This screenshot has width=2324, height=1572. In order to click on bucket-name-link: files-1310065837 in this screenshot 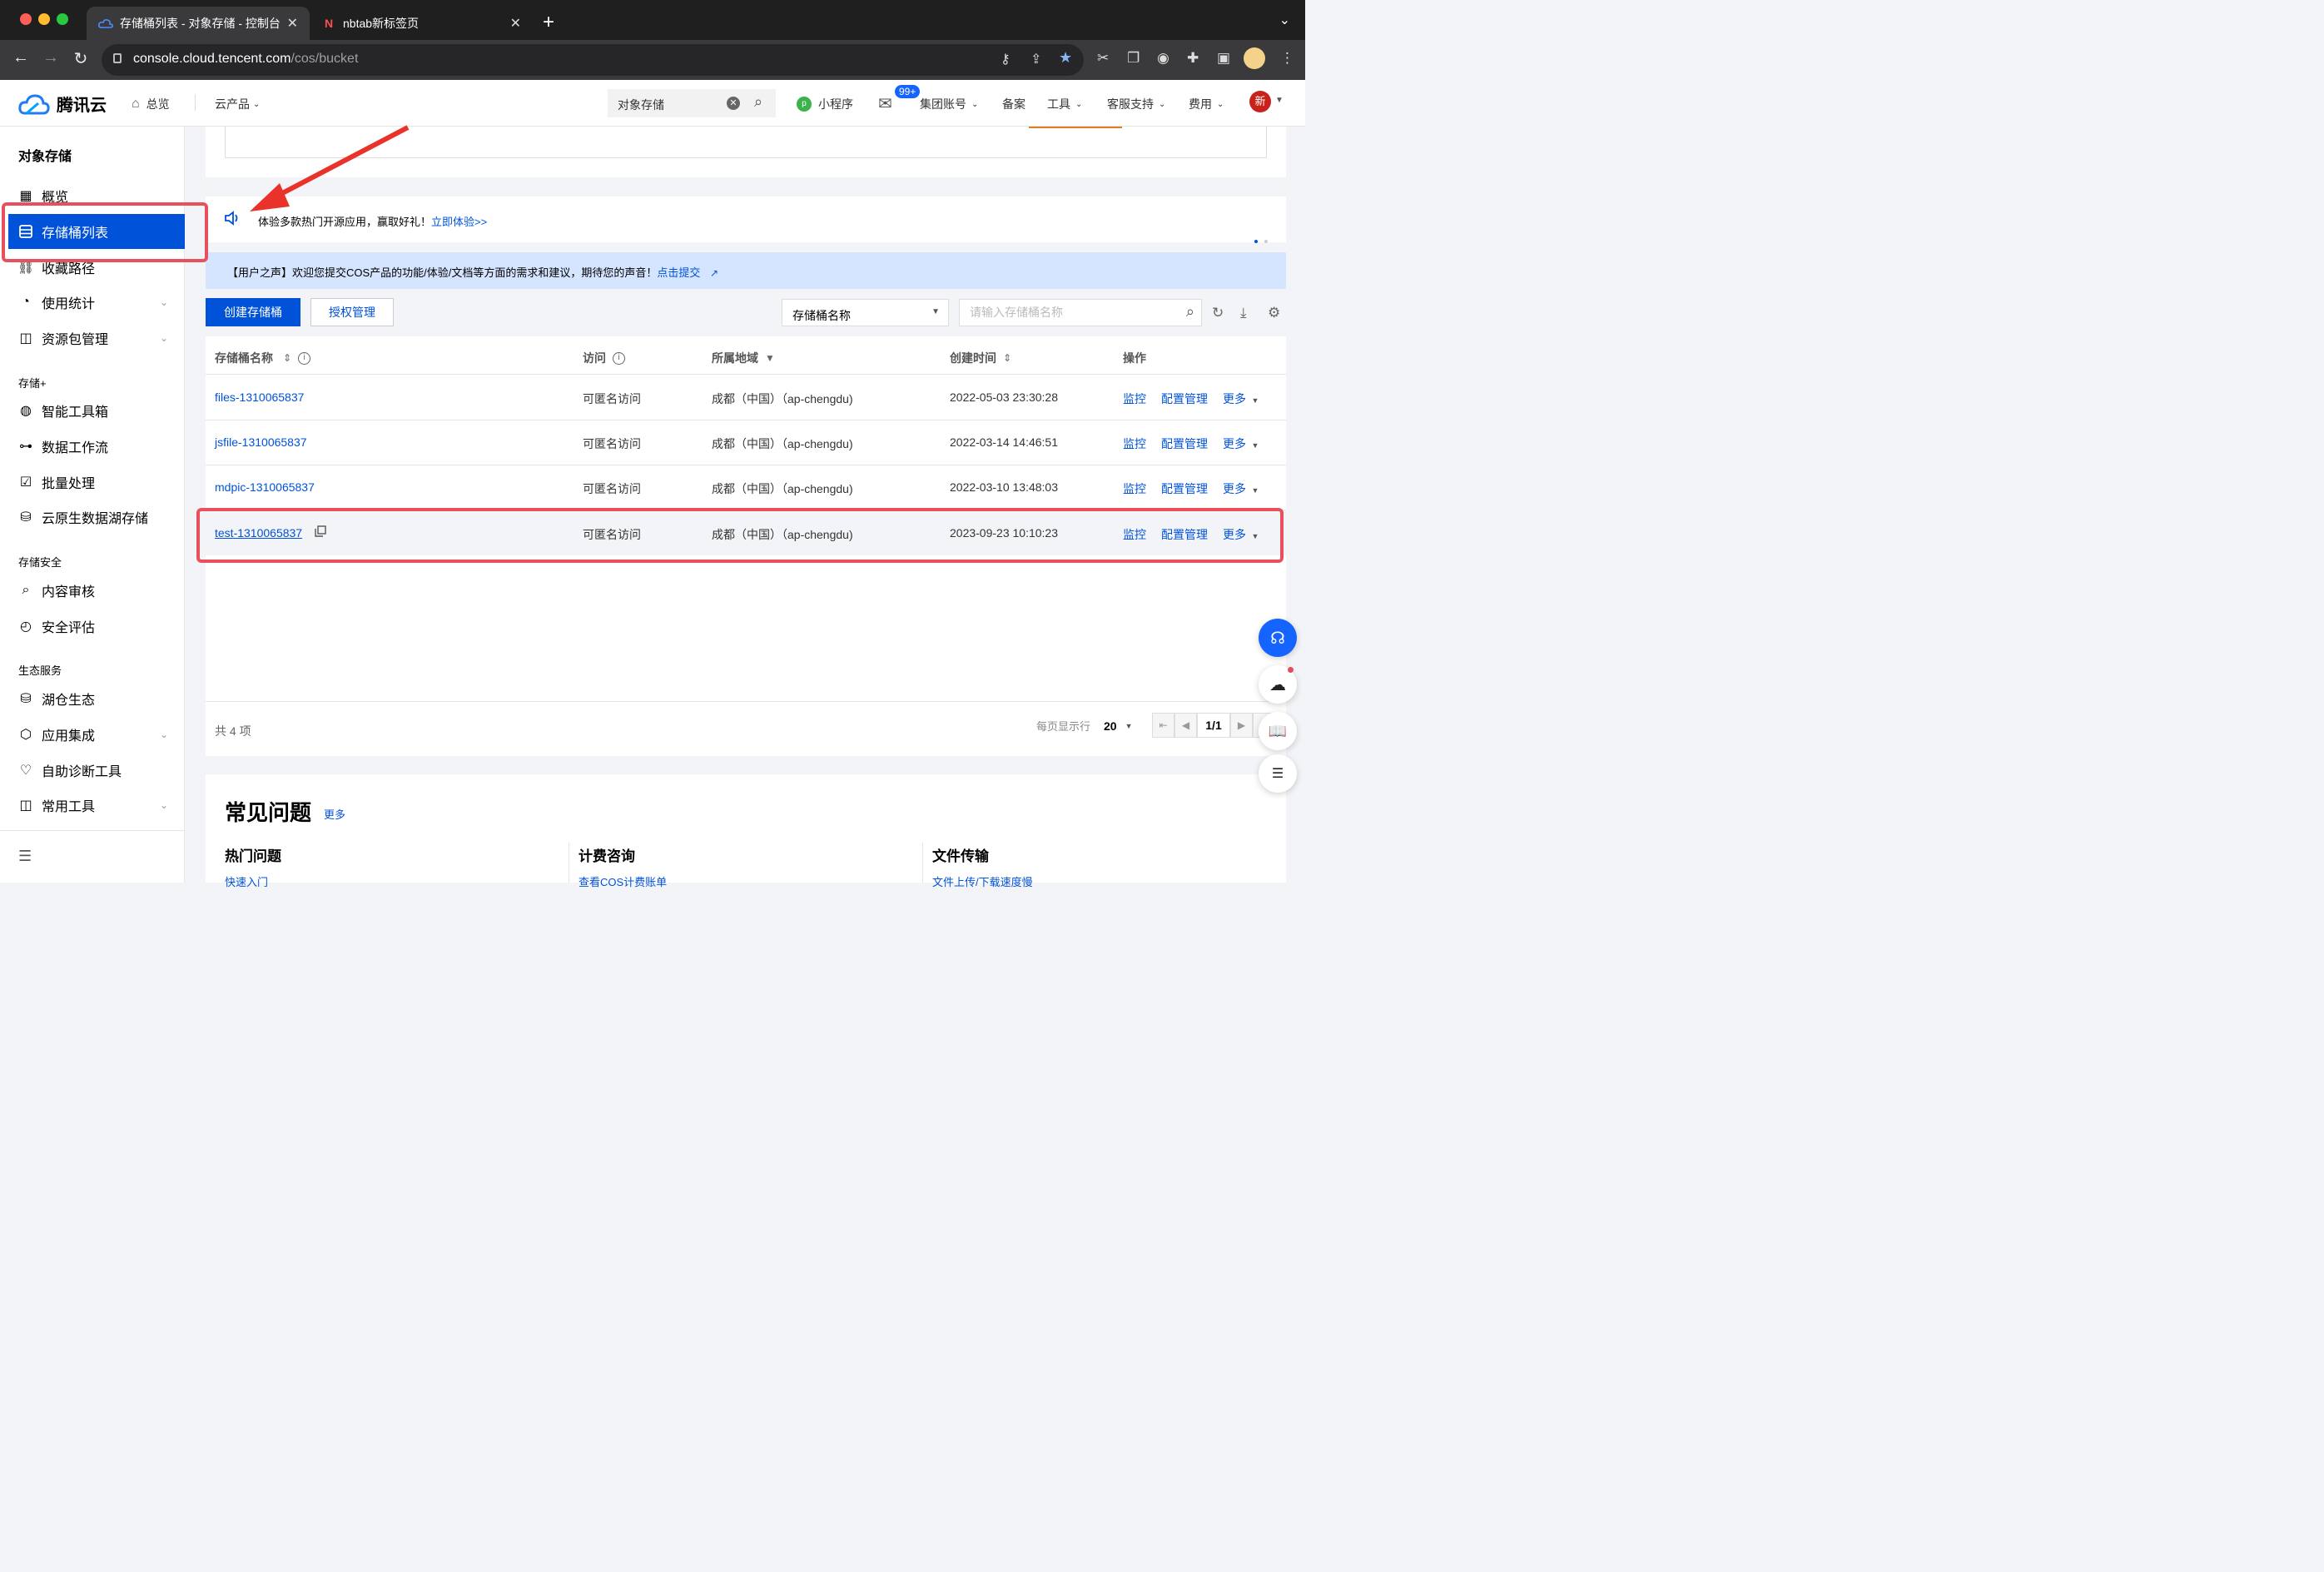, I will do `click(259, 397)`.